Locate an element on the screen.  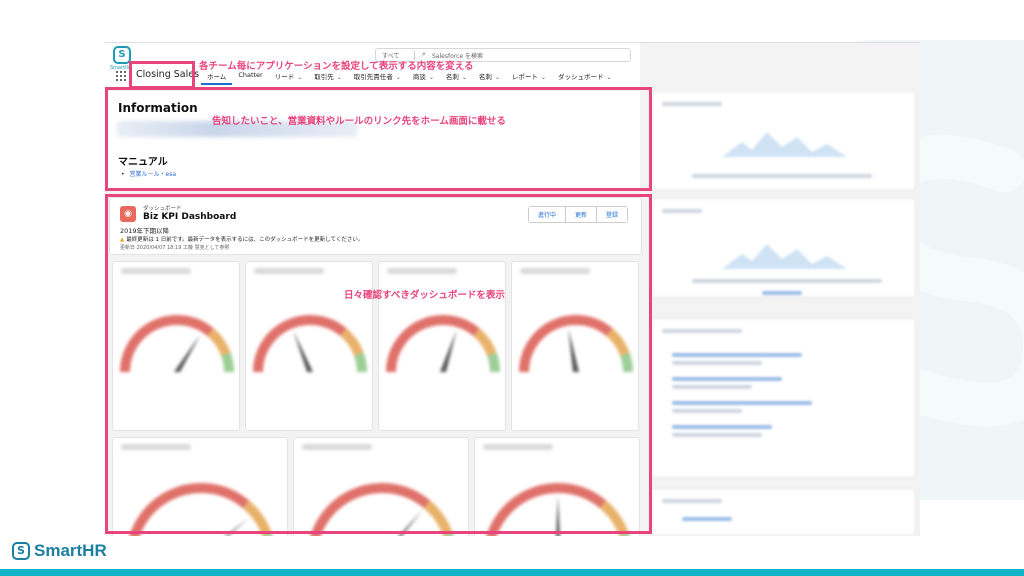
nav-tab-label: ホーム is located at coordinates (217, 77).